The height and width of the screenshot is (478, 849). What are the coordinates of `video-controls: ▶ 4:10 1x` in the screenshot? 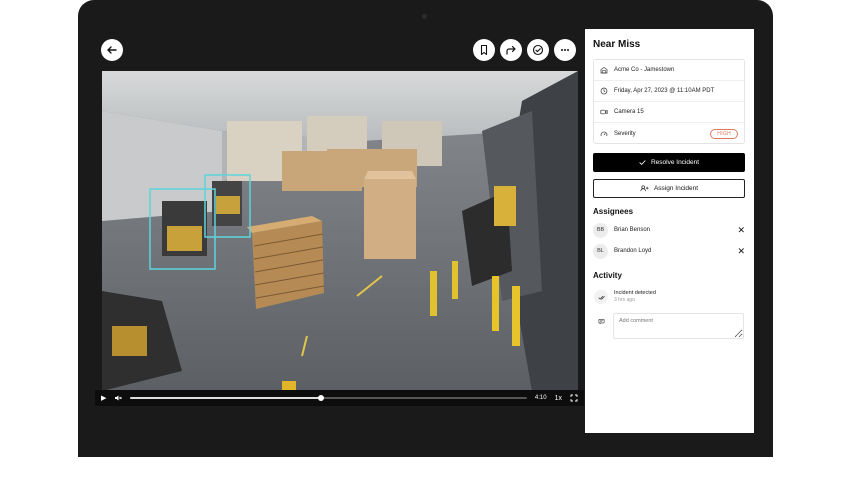 It's located at (339, 398).